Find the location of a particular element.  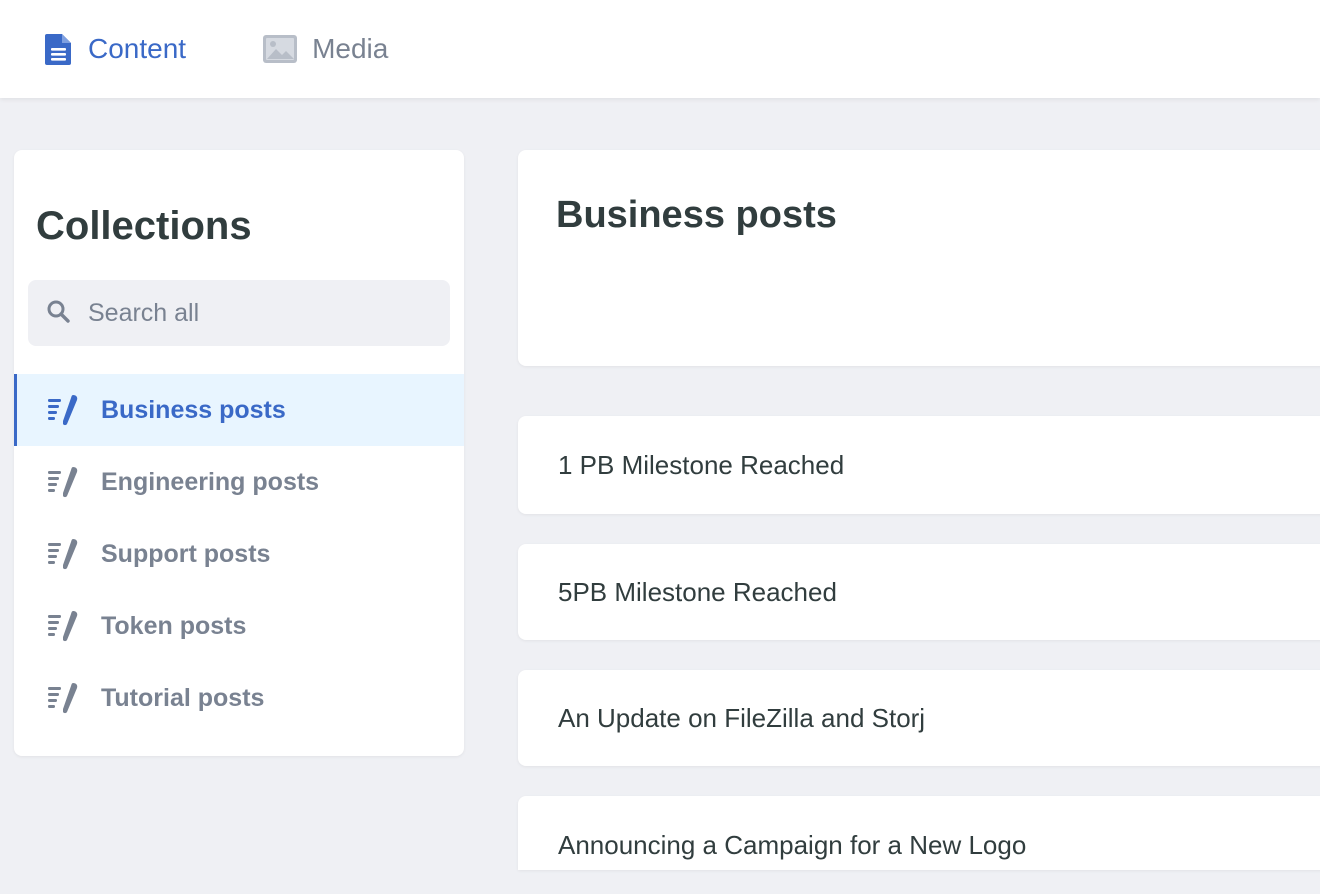

sidebar-item-support-posts: Support posts is located at coordinates (239, 554).